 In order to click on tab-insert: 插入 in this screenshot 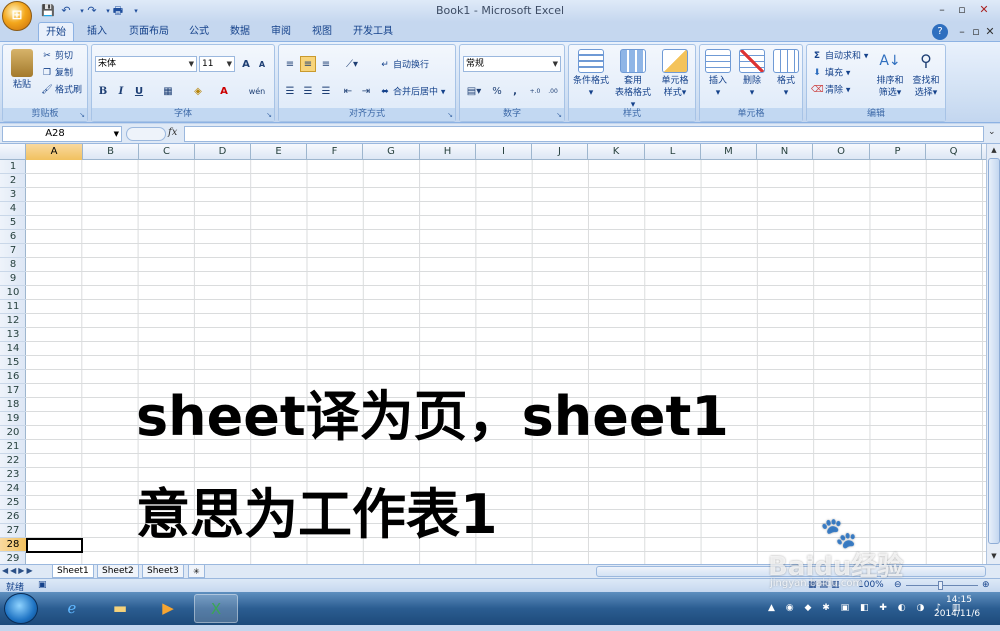, I will do `click(97, 31)`.